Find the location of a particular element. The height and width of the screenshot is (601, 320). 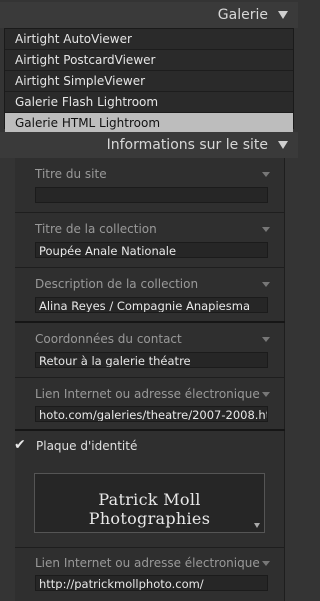

collection-description-input: Alina Reyes / Compagnie Anapiesma is located at coordinates (151, 305).